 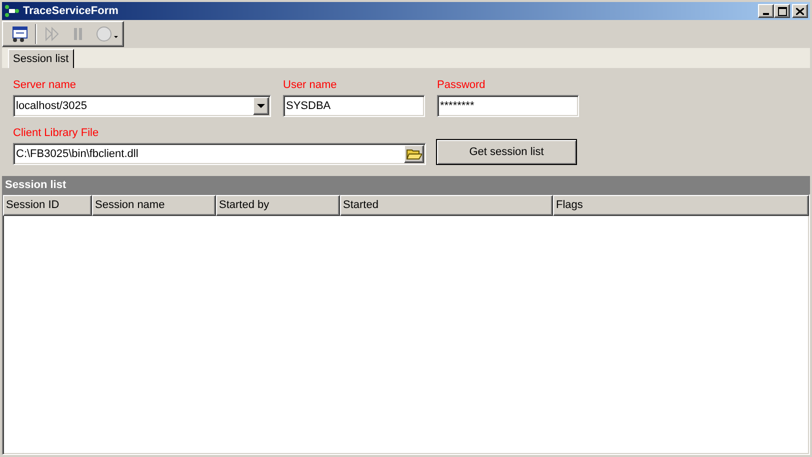 What do you see at coordinates (47, 205) in the screenshot?
I see `column-header: Session ID` at bounding box center [47, 205].